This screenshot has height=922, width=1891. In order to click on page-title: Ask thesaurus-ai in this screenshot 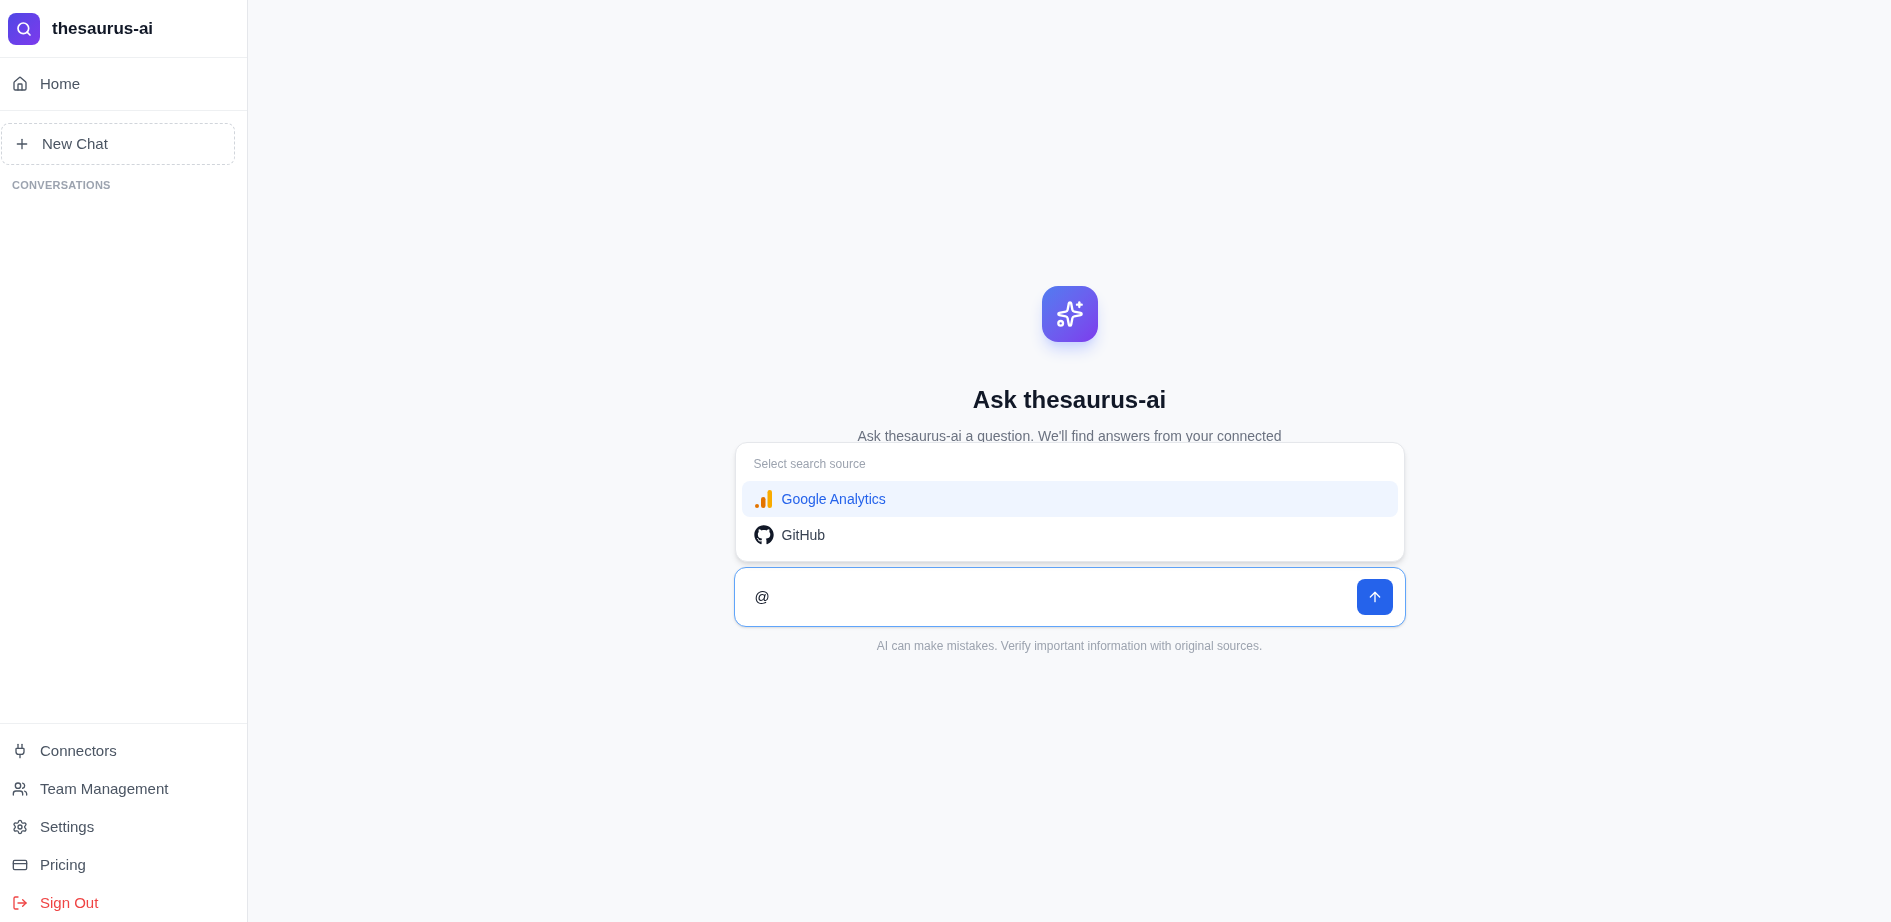, I will do `click(1069, 400)`.